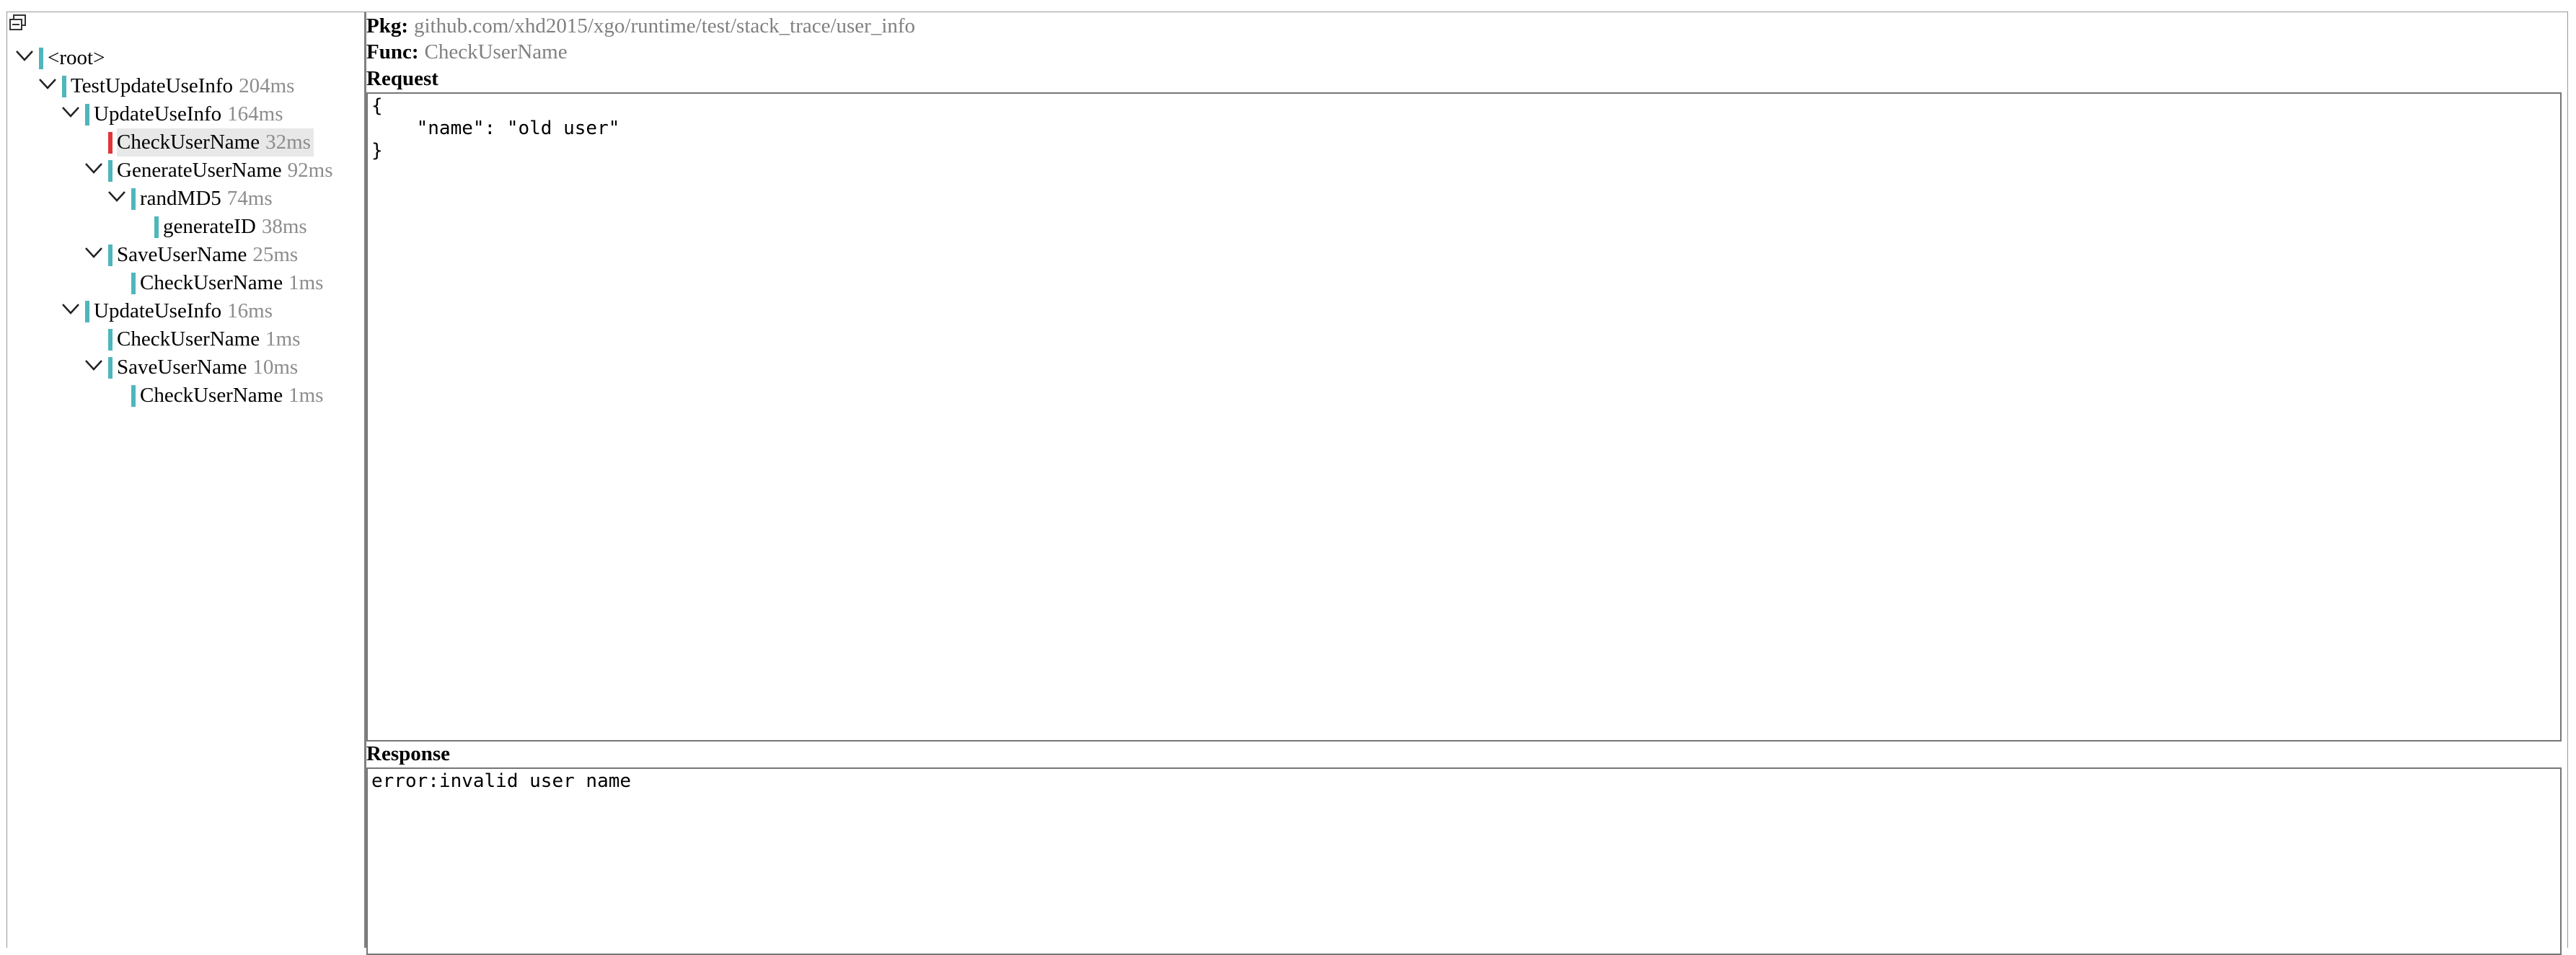  I want to click on tree-node-label: TestUpdateUseInfo 204ms, so click(184, 86).